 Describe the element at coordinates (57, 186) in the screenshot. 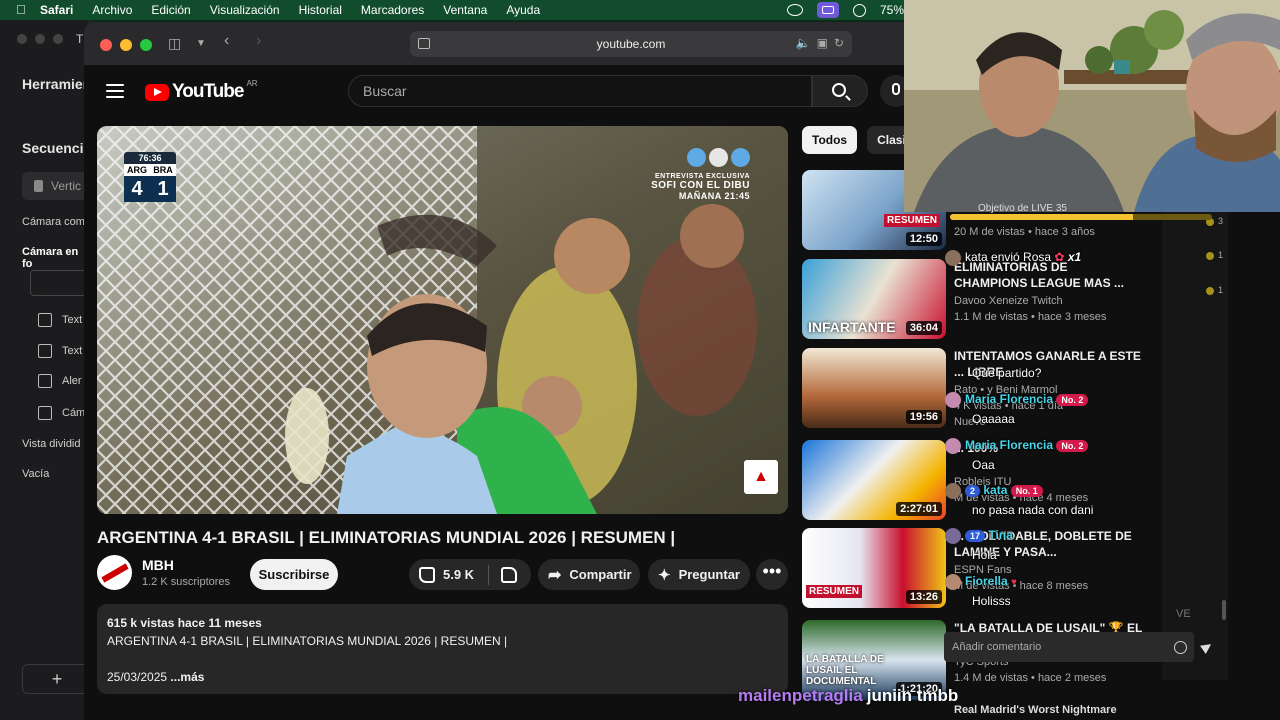

I see `orientation-select: Vertic` at that location.